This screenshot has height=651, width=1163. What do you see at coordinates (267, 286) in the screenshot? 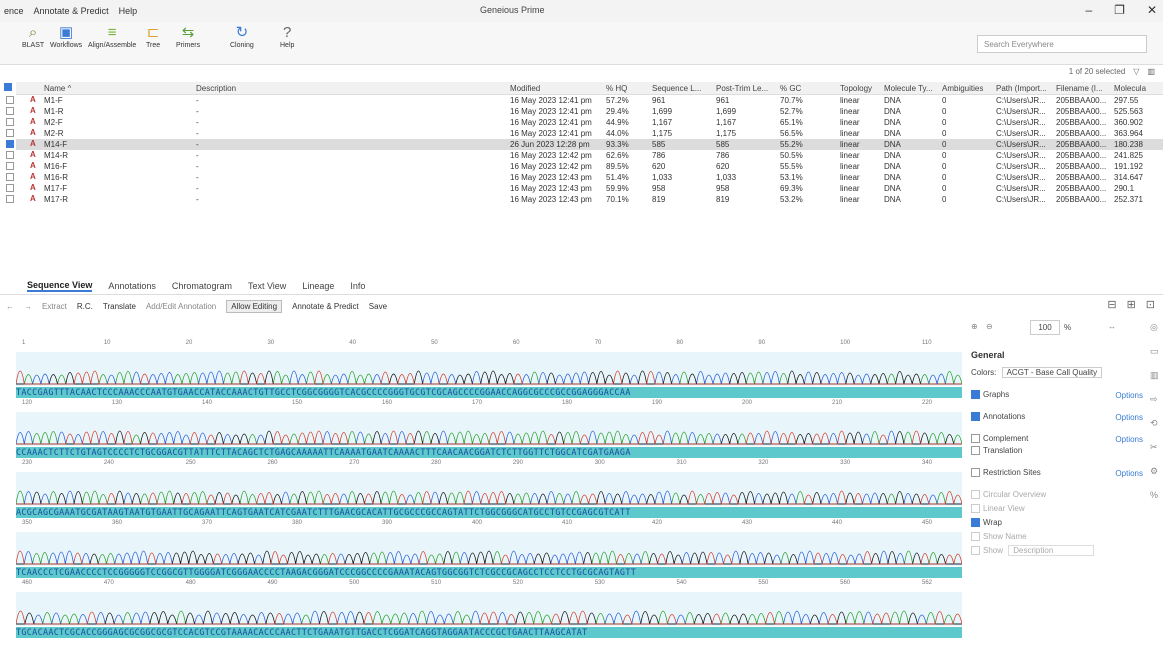
I see `tab-text-view: Text View` at bounding box center [267, 286].